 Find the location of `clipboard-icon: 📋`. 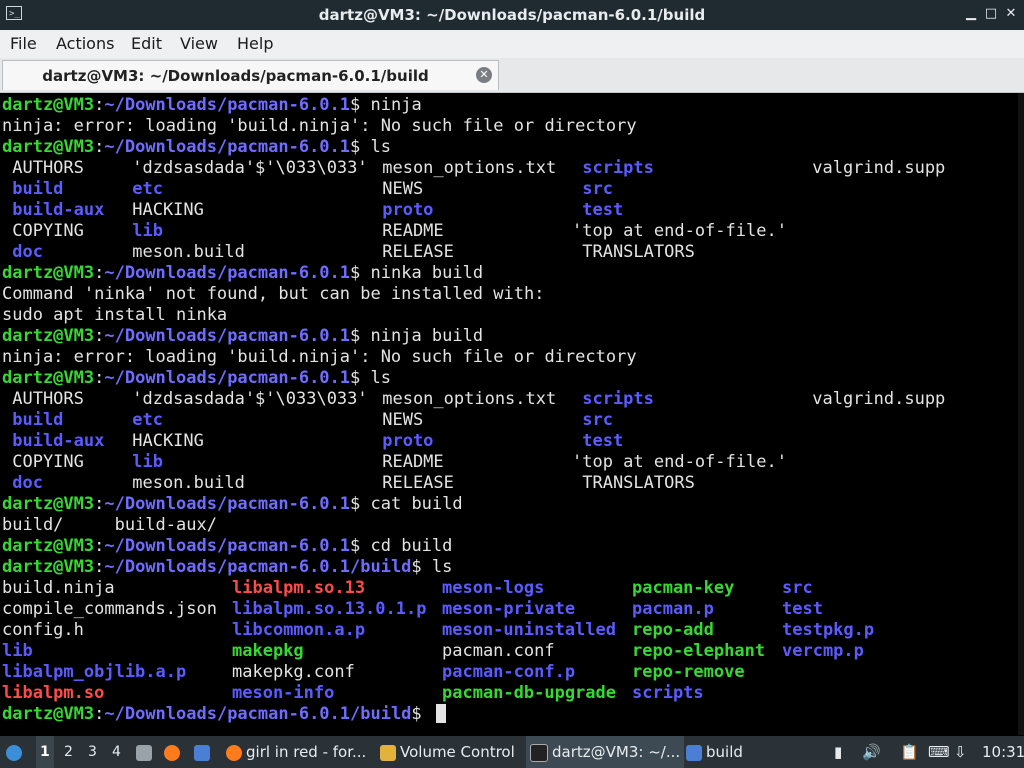

clipboard-icon: 📋 is located at coordinates (909, 752).